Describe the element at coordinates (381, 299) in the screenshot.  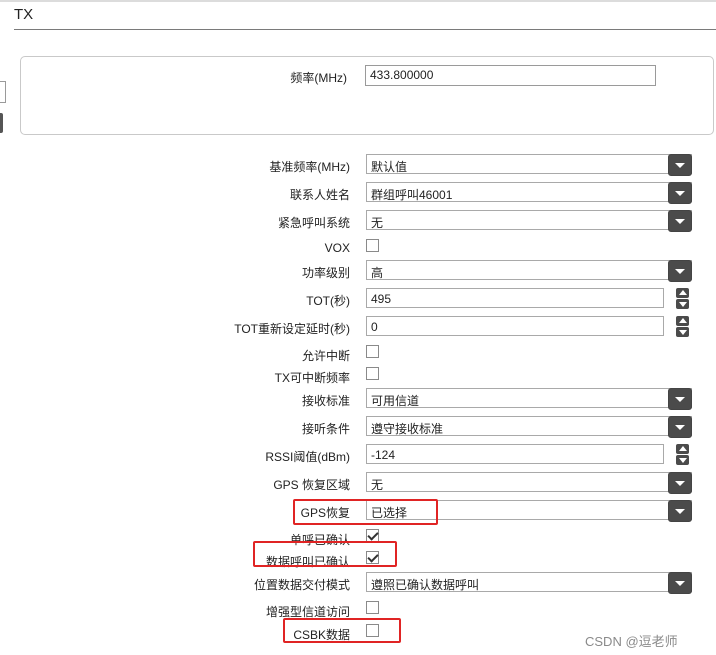
I see `tot-value: 495` at that location.